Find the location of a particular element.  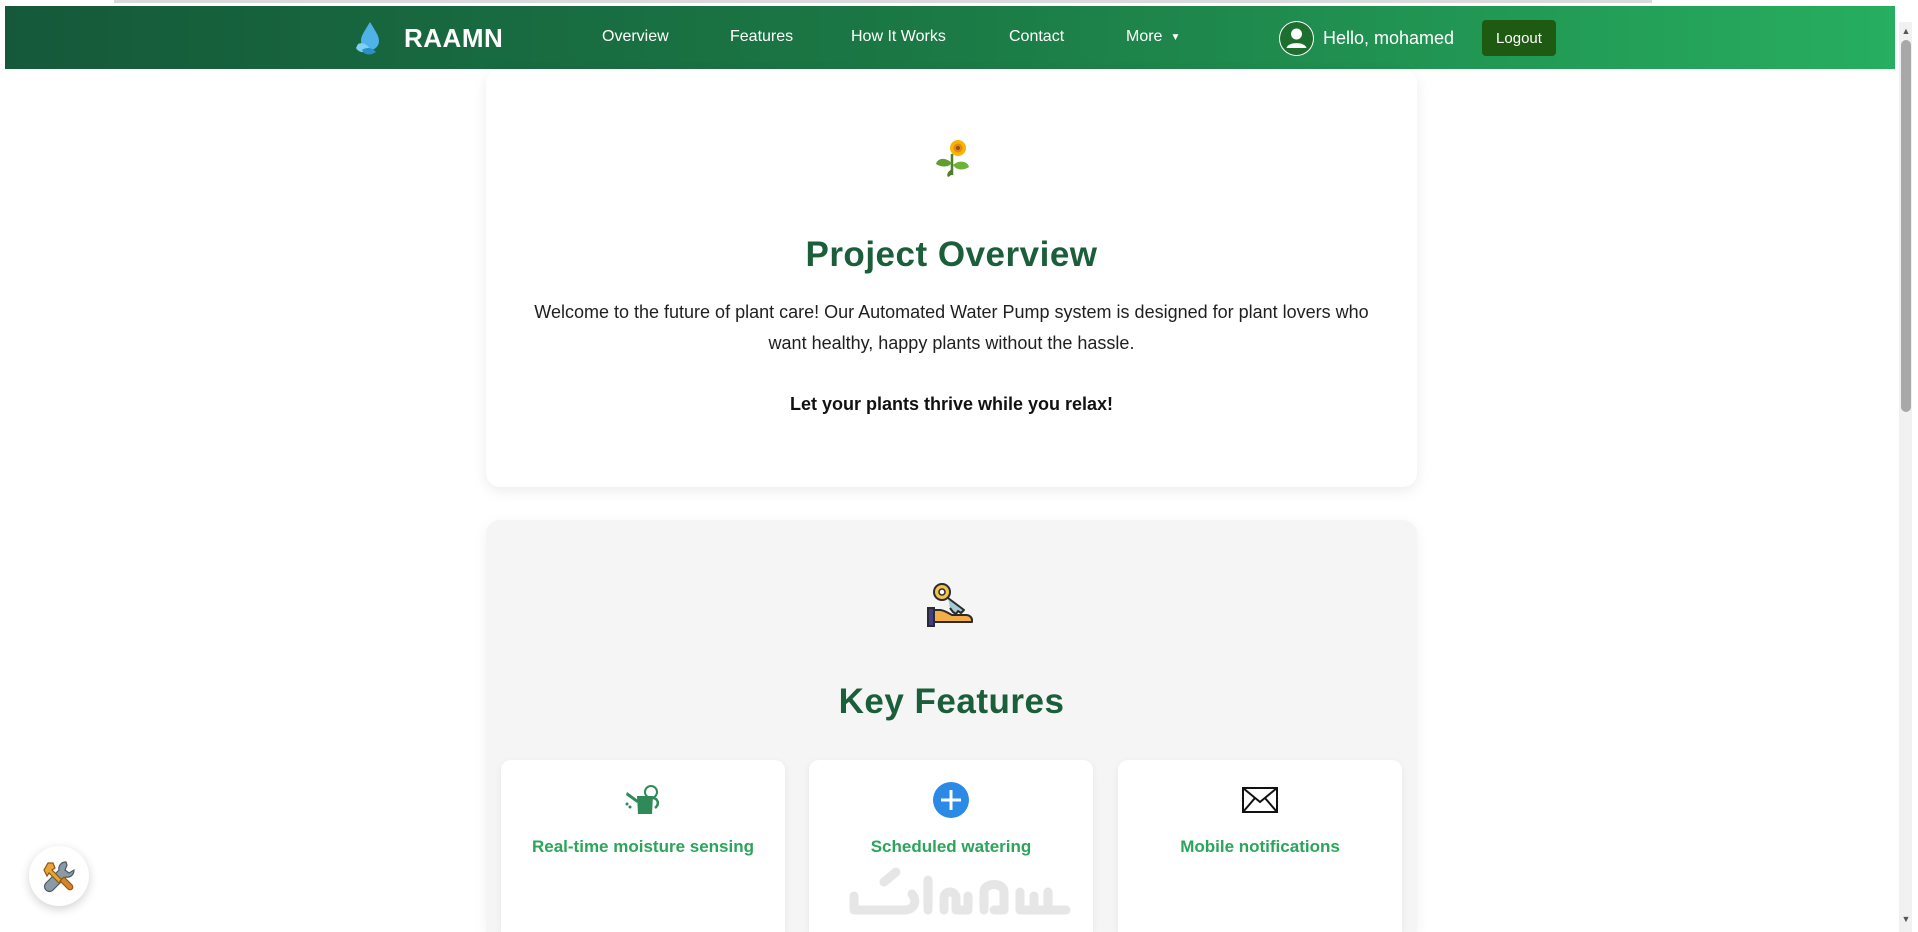

brand: RAAMN is located at coordinates (427, 38).